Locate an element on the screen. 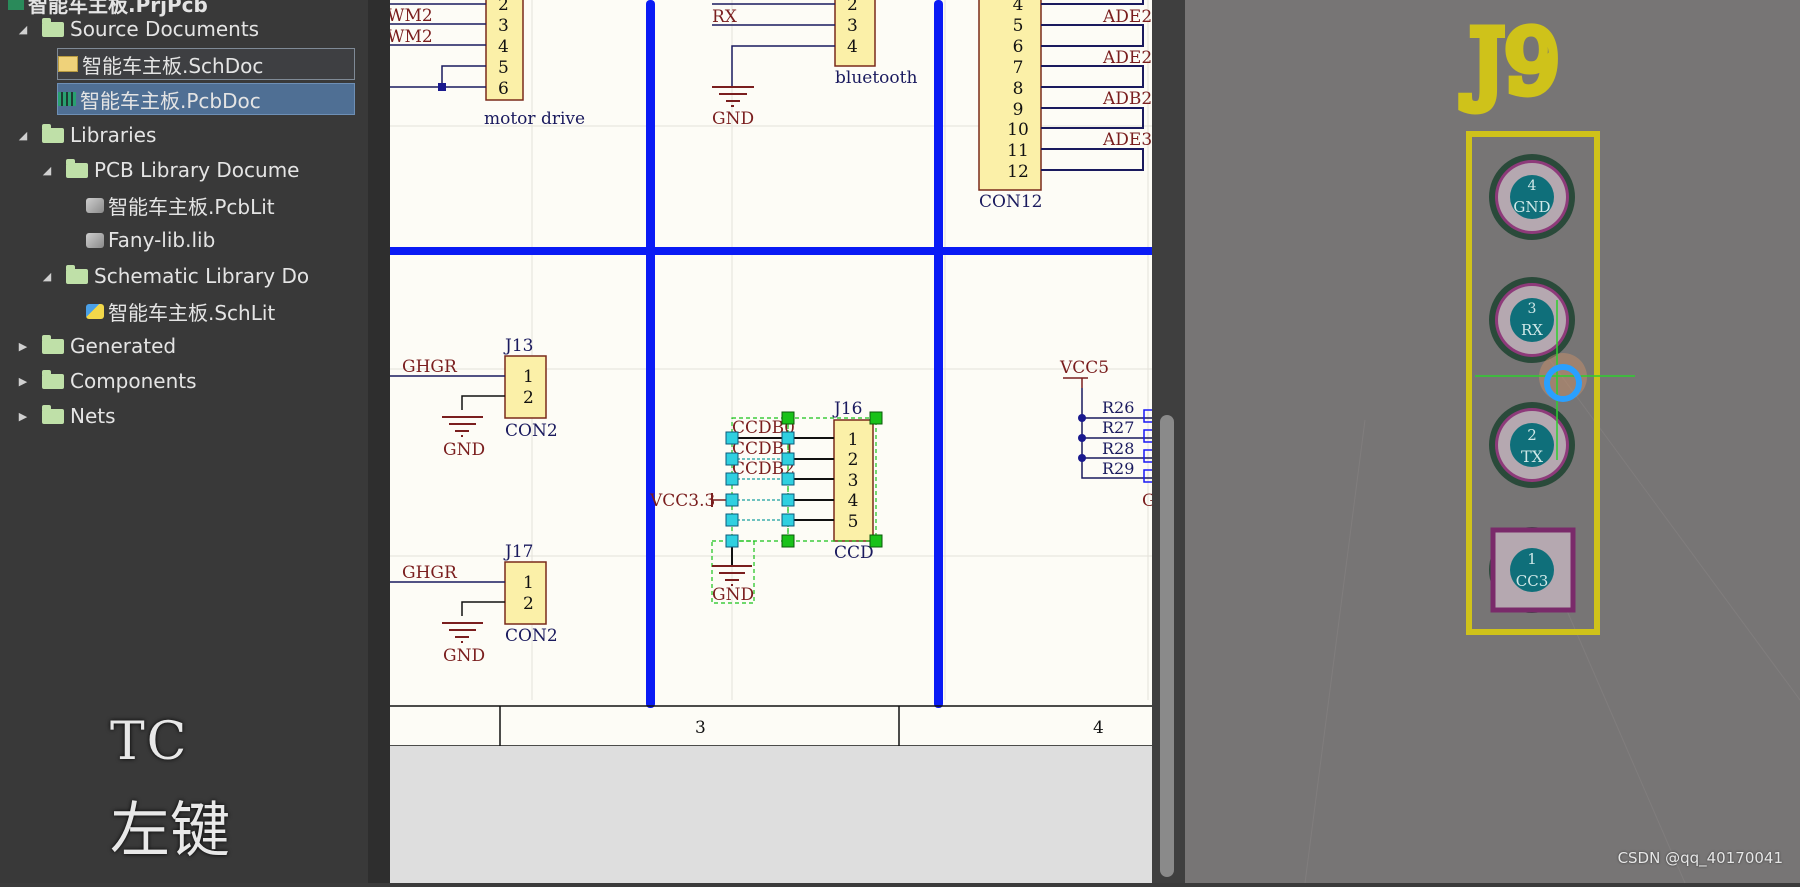 This screenshot has width=1800, height=887. pcb-library-icon is located at coordinates (95, 240).